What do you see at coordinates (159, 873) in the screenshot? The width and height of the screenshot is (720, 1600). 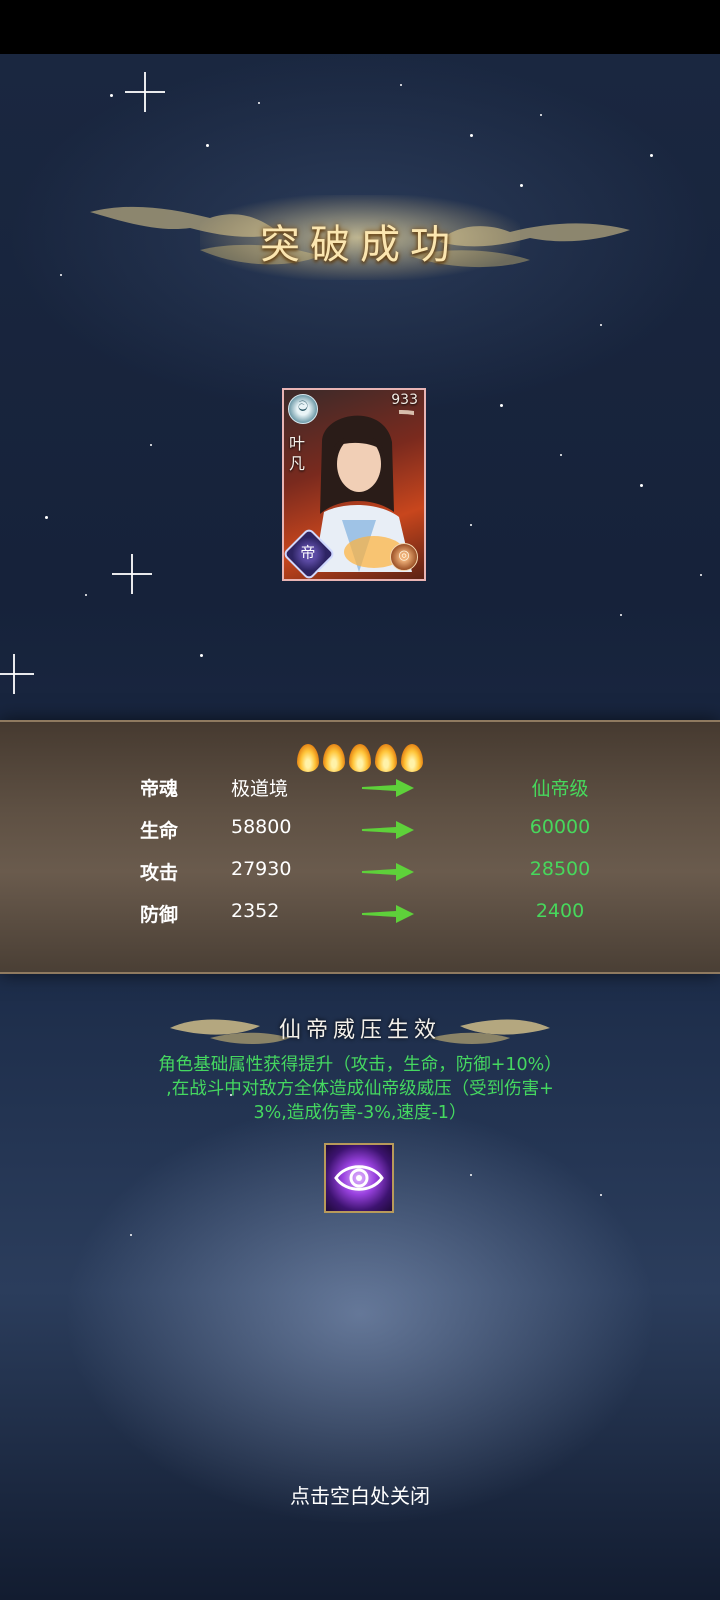 I see `stat-label: 攻击` at bounding box center [159, 873].